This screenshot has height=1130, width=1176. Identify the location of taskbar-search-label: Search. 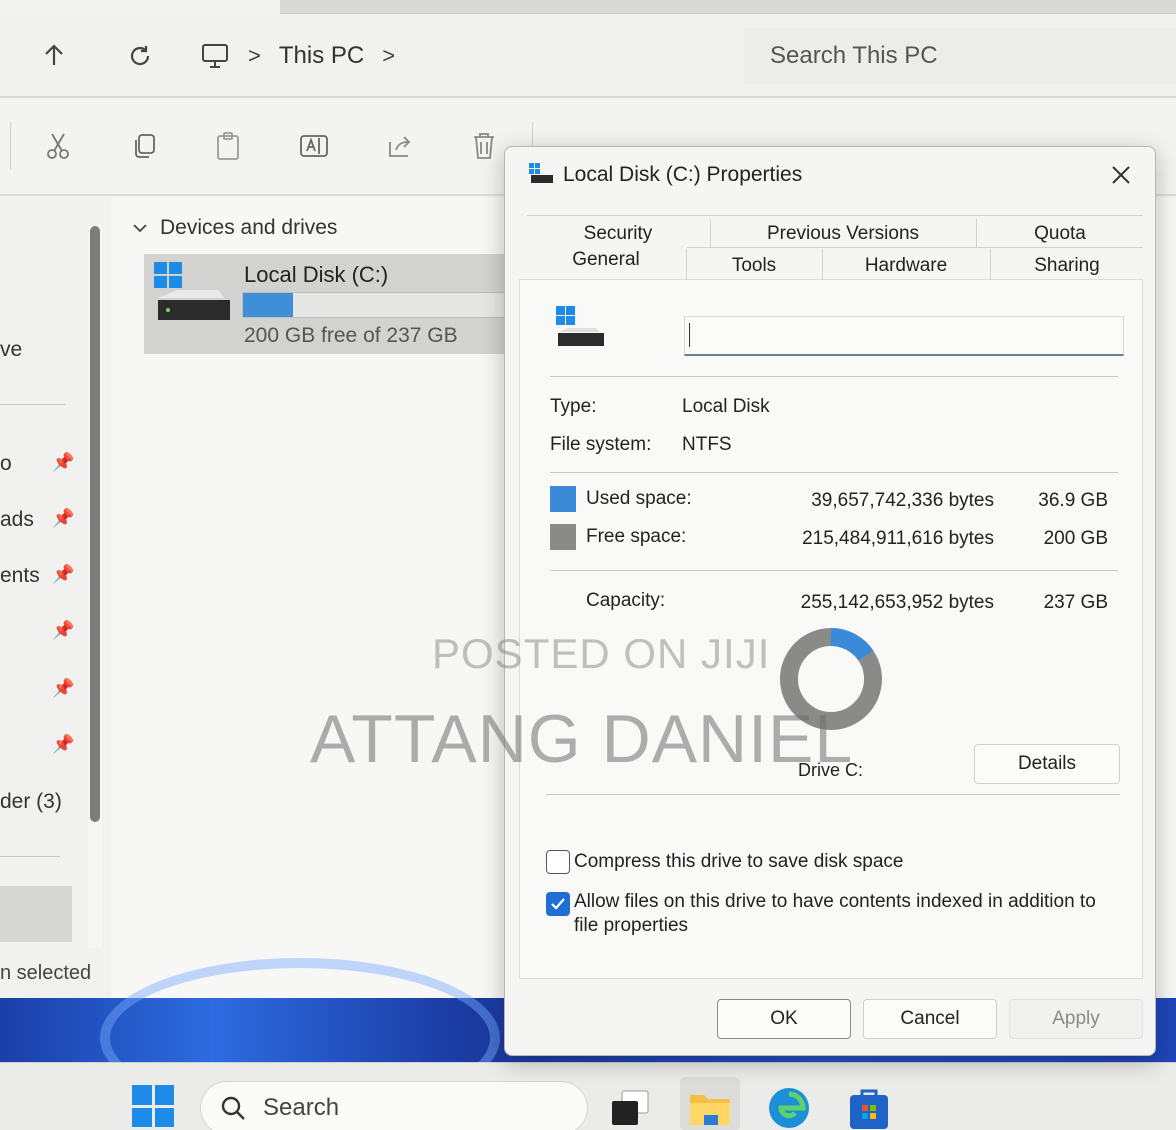
(301, 1107).